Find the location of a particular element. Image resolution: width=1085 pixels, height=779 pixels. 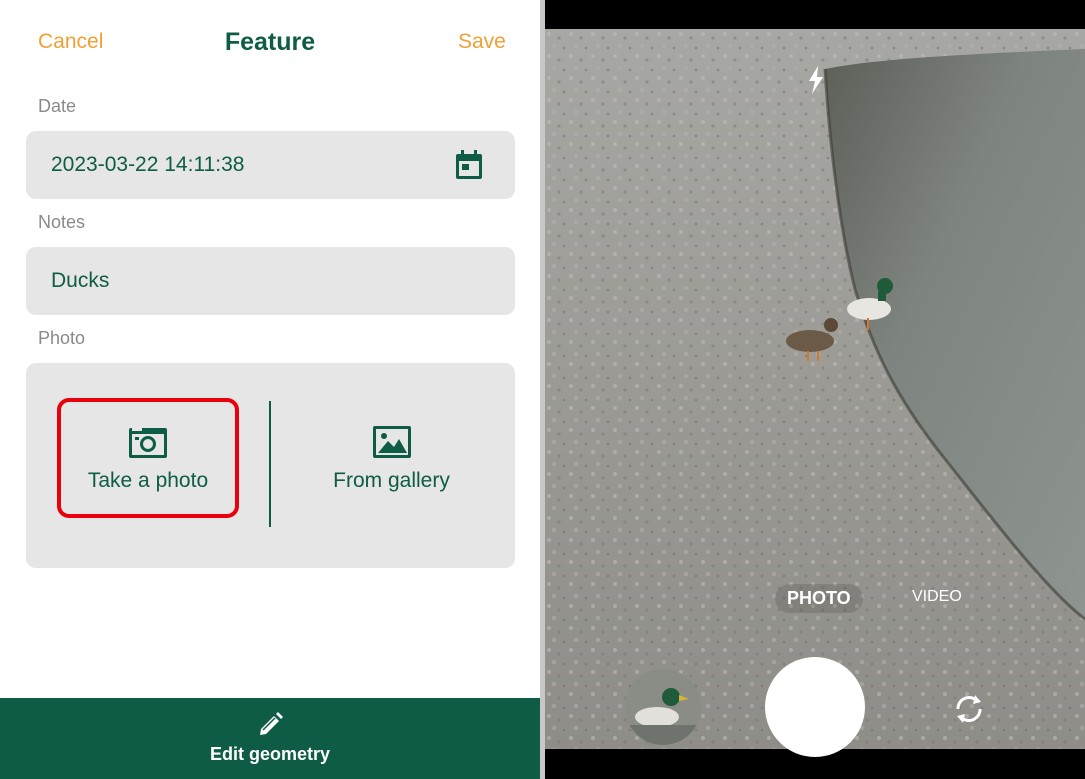

from-gallery-button: From gallery is located at coordinates (391, 458).